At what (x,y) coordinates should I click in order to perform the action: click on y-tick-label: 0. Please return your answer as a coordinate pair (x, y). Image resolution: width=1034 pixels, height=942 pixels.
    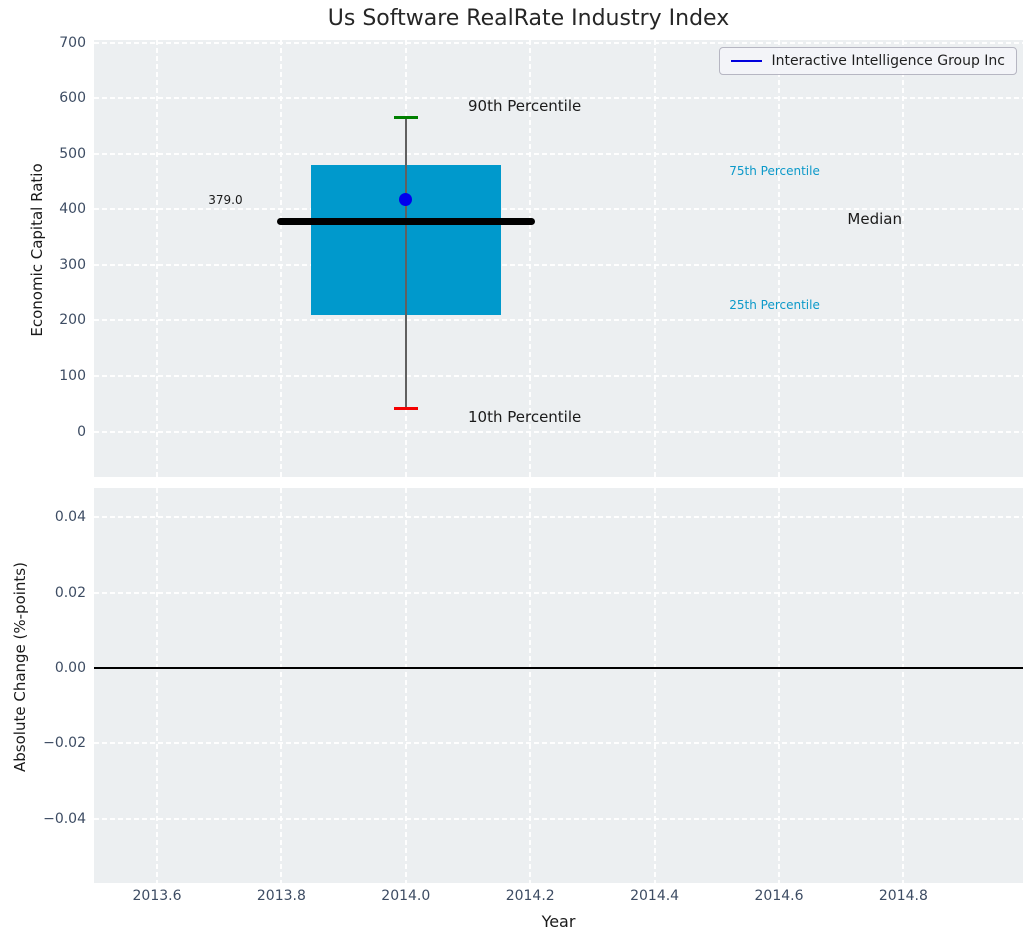
    Looking at the image, I should click on (81, 431).